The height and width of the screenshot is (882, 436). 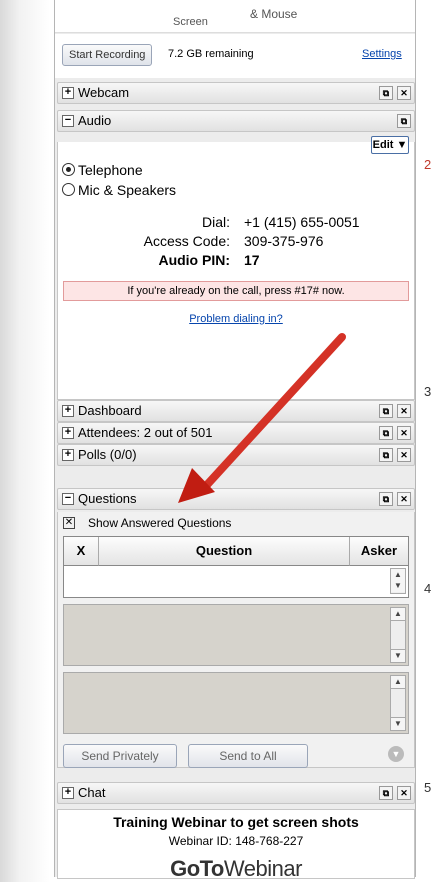 I want to click on annotation-arrow, so click(x=262, y=418).